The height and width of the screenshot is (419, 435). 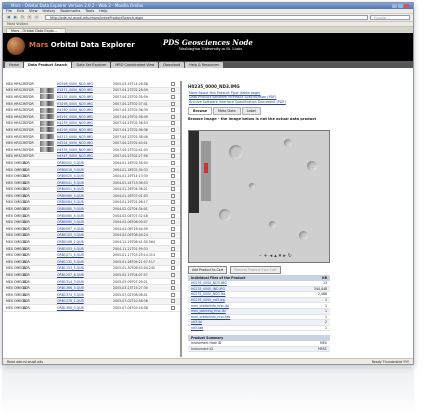 I want to click on back-icon: ◀, so click(x=8, y=17).